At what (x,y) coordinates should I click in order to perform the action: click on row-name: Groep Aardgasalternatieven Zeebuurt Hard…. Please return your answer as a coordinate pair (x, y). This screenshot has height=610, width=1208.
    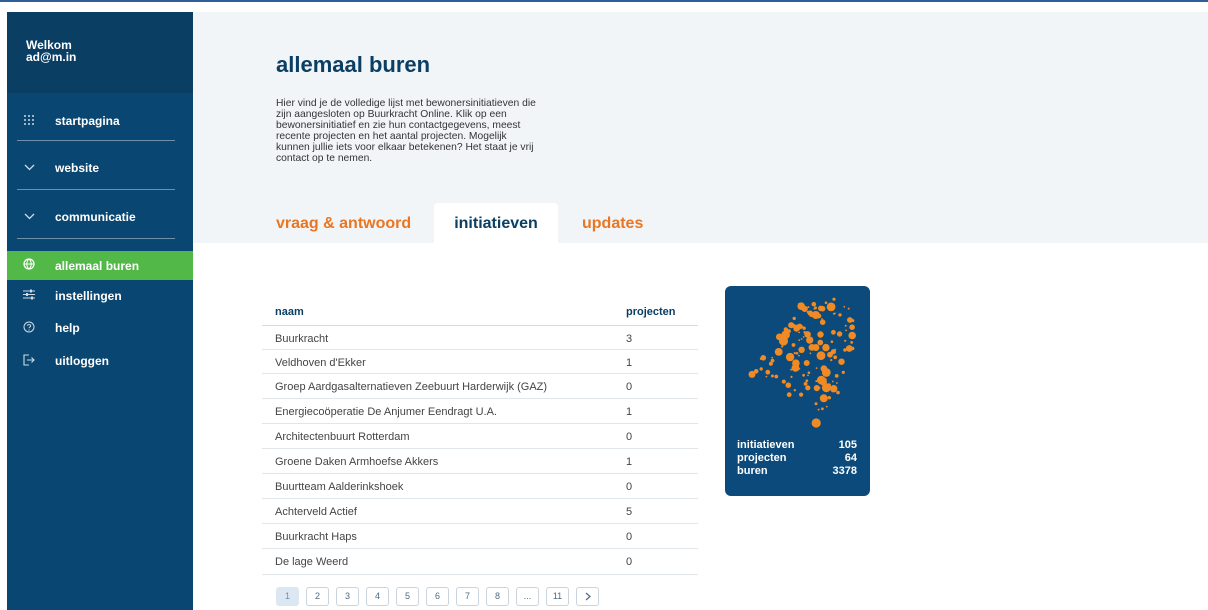
    Looking at the image, I should click on (411, 387).